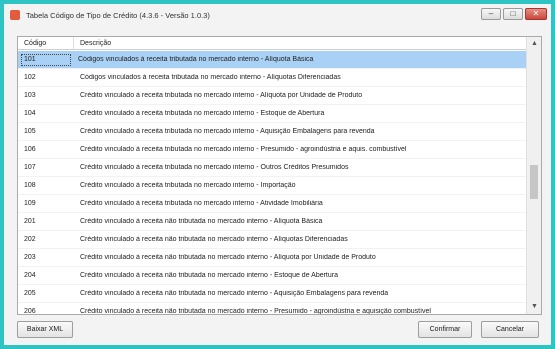 This screenshot has width=555, height=349. Describe the element at coordinates (30, 77) in the screenshot. I see `cell-code: 102` at that location.